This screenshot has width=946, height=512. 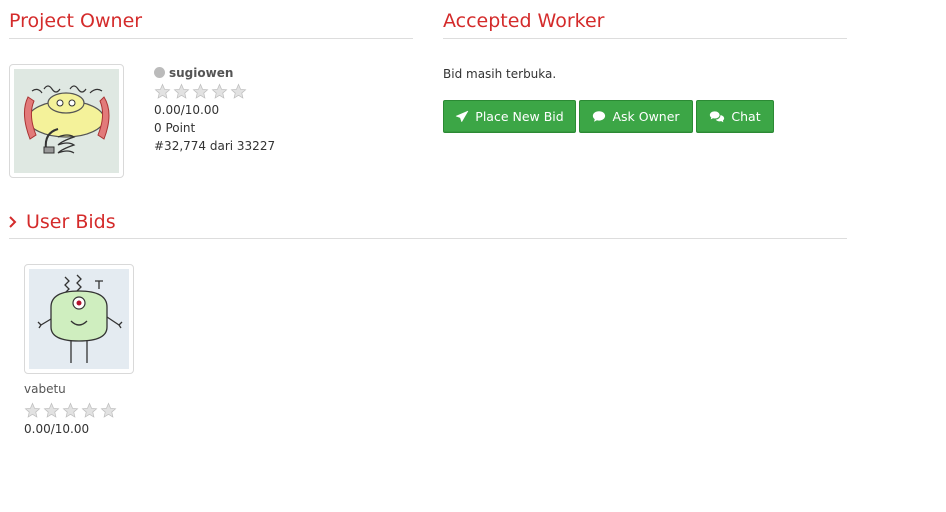 What do you see at coordinates (215, 146) in the screenshot?
I see `owner-rank: #32,774 dari 33227` at bounding box center [215, 146].